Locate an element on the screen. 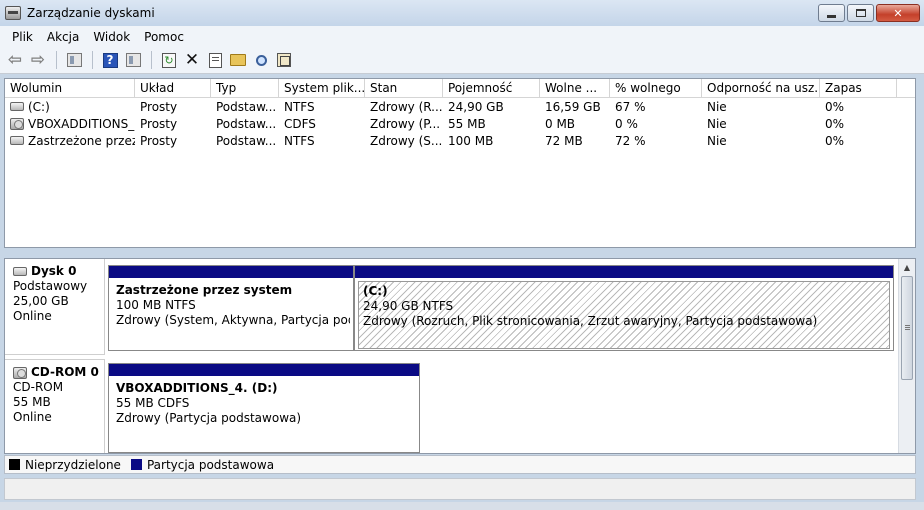 The height and width of the screenshot is (510, 924). delete-button: ✕ is located at coordinates (192, 60).